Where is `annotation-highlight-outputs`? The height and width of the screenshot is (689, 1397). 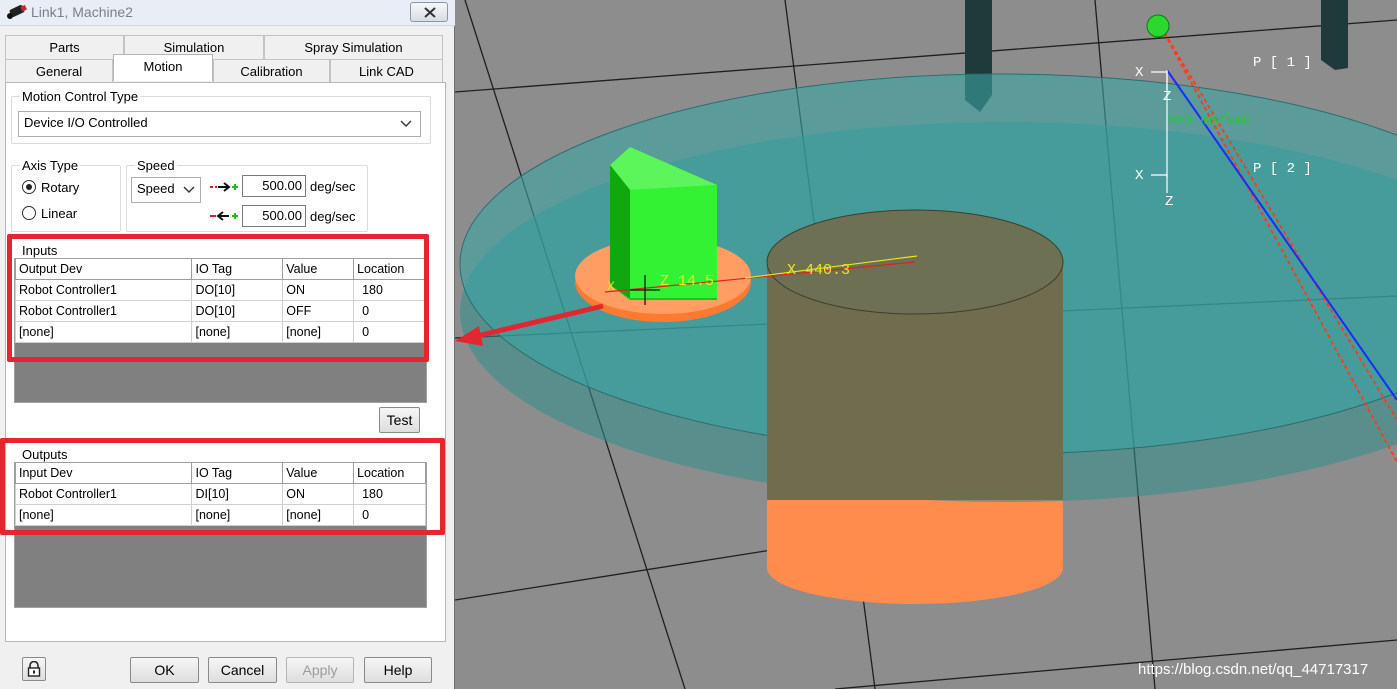
annotation-highlight-outputs is located at coordinates (222, 486).